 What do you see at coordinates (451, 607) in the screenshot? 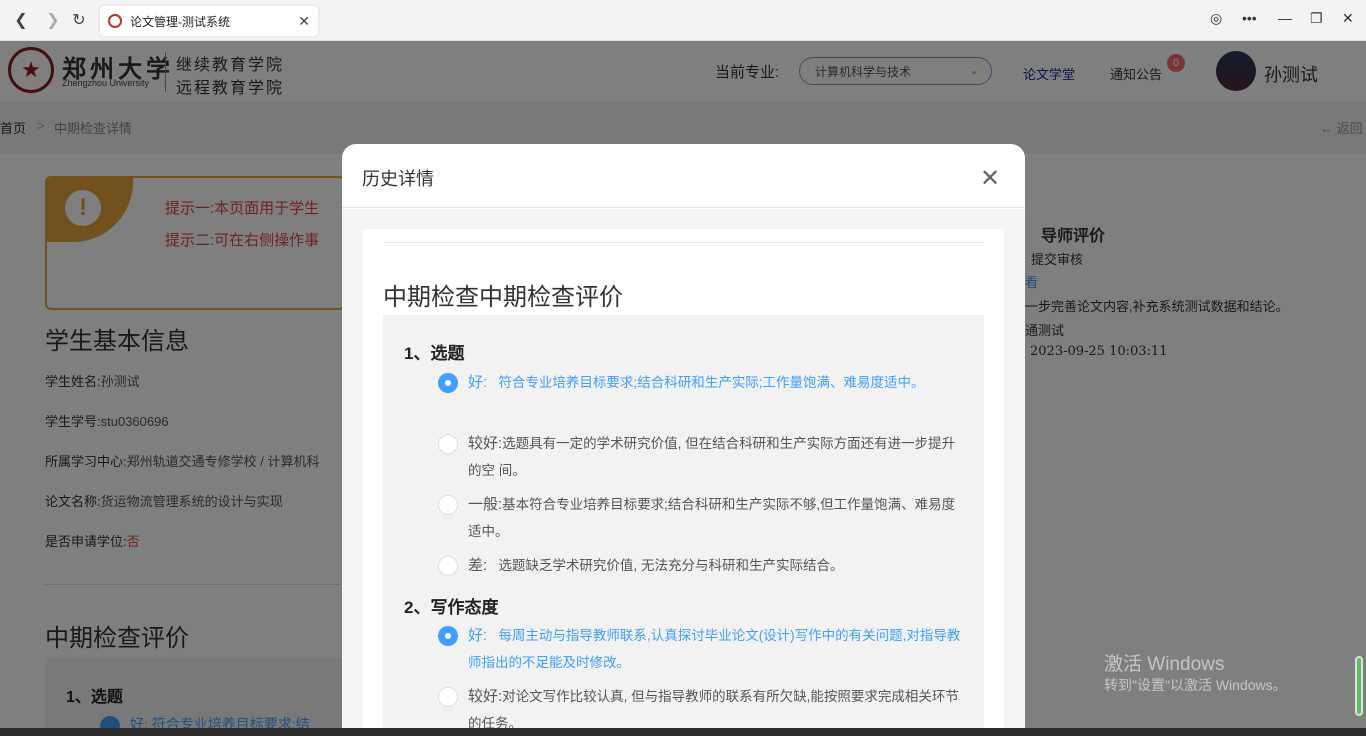
I see `question-title: 2、写作态度` at bounding box center [451, 607].